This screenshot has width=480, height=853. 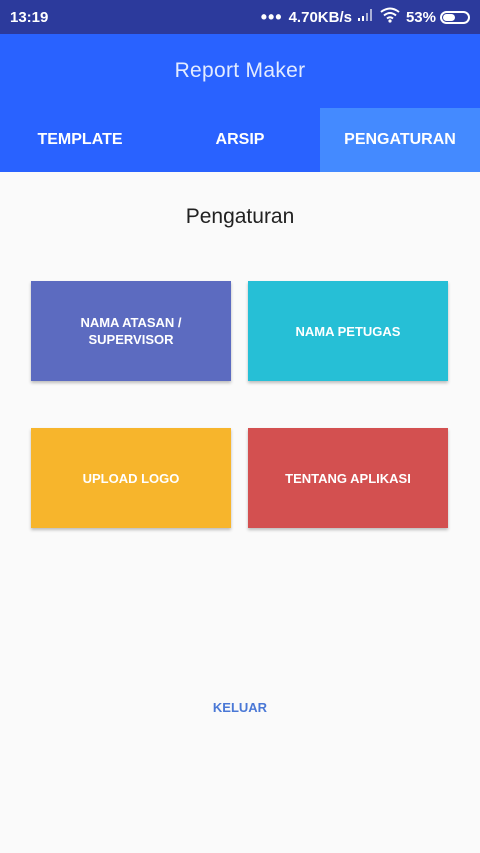 I want to click on battery-percent: 53%, so click(x=420, y=17).